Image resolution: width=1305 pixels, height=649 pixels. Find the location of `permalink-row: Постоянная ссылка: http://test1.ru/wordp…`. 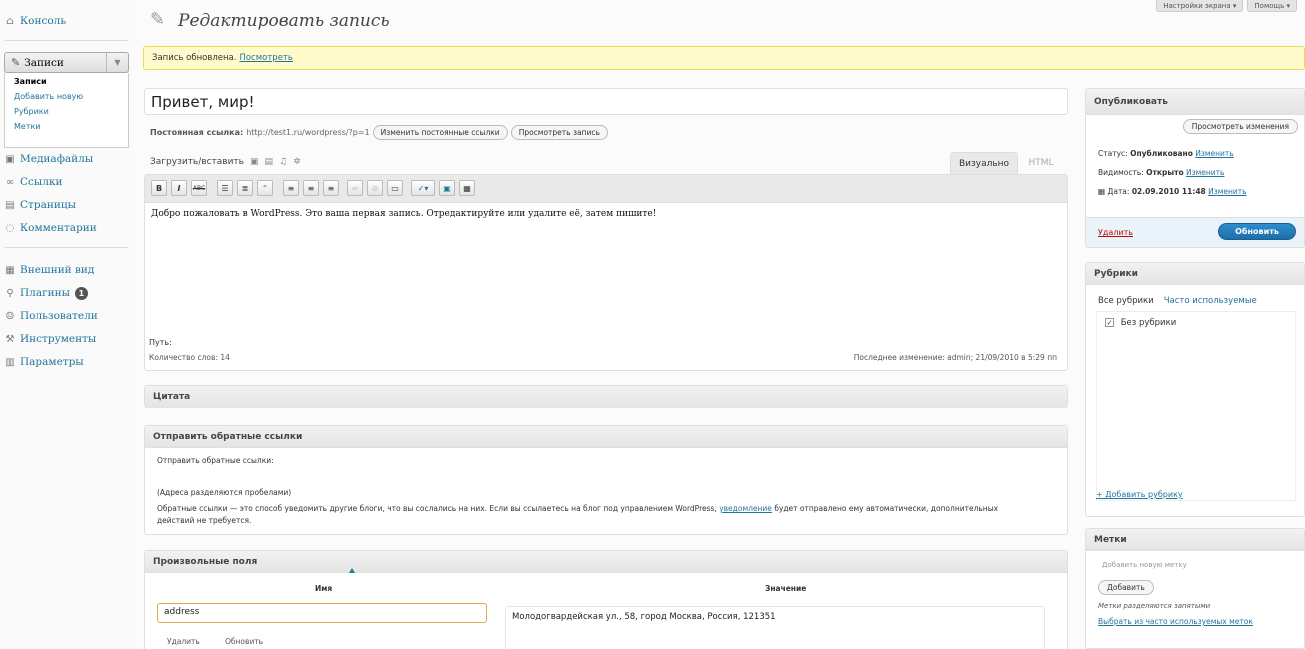

permalink-row: Постоянная ссылка: http://test1.ru/wordp… is located at coordinates (379, 132).